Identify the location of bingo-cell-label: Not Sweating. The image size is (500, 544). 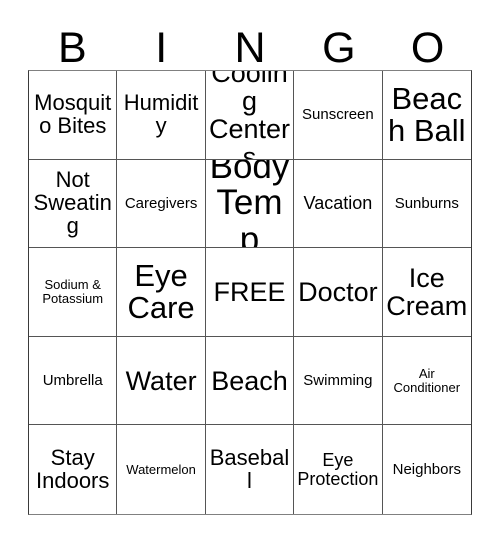
(72, 202).